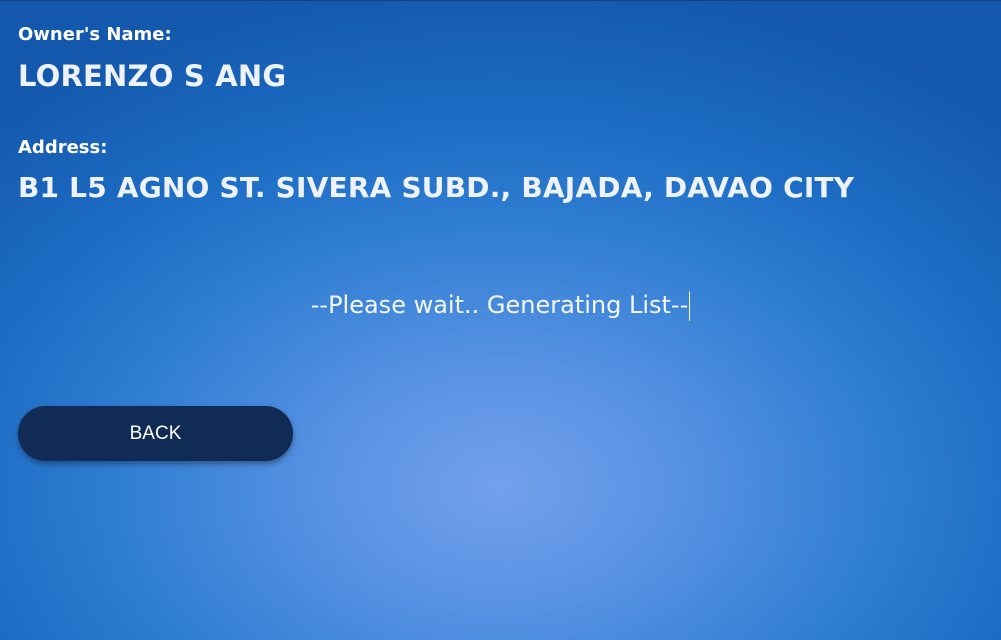 The width and height of the screenshot is (1001, 640). Describe the element at coordinates (152, 76) in the screenshot. I see `owner-name-value: LORENZO S ANG` at that location.